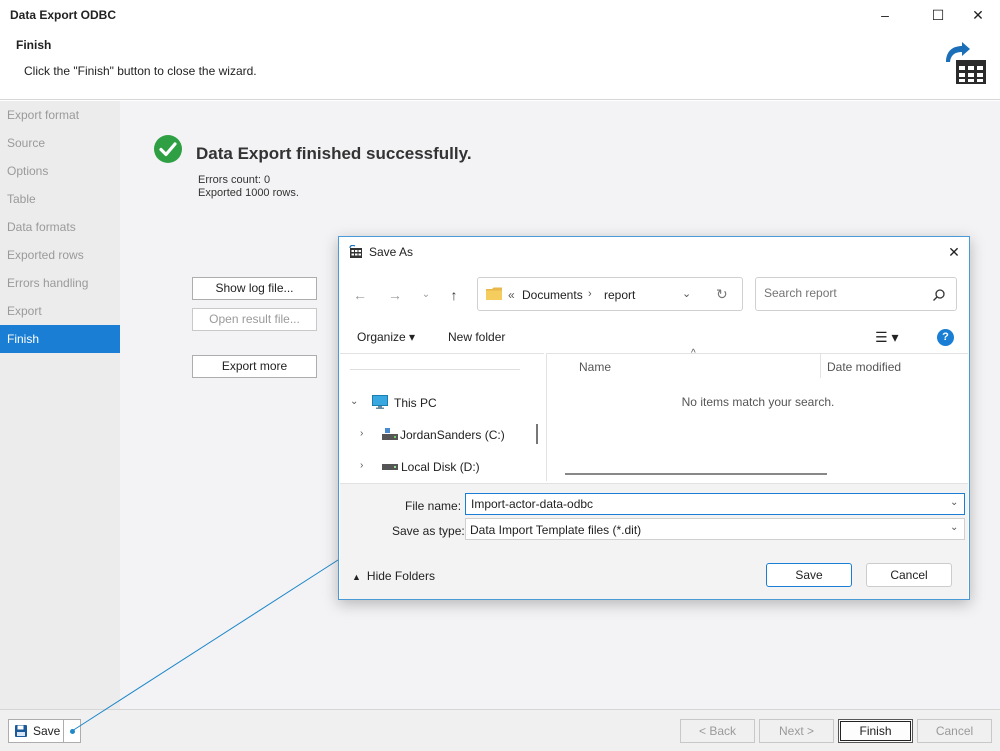 Image resolution: width=1000 pixels, height=751 pixels. Describe the element at coordinates (552, 295) in the screenshot. I see `breadcrumb-documents: Documents` at that location.